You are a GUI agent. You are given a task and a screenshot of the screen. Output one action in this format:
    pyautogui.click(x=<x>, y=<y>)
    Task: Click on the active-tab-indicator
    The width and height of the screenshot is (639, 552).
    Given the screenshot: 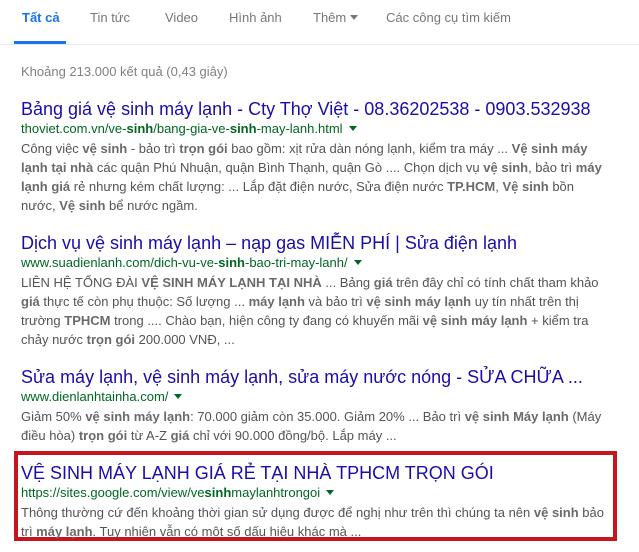 What is the action you would take?
    pyautogui.click(x=40, y=42)
    